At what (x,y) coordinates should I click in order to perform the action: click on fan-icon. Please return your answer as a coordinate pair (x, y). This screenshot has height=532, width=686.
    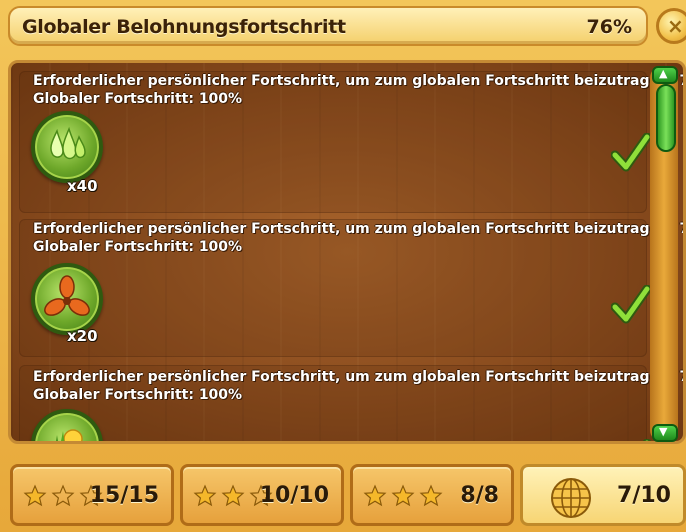
    Looking at the image, I should click on (67, 299).